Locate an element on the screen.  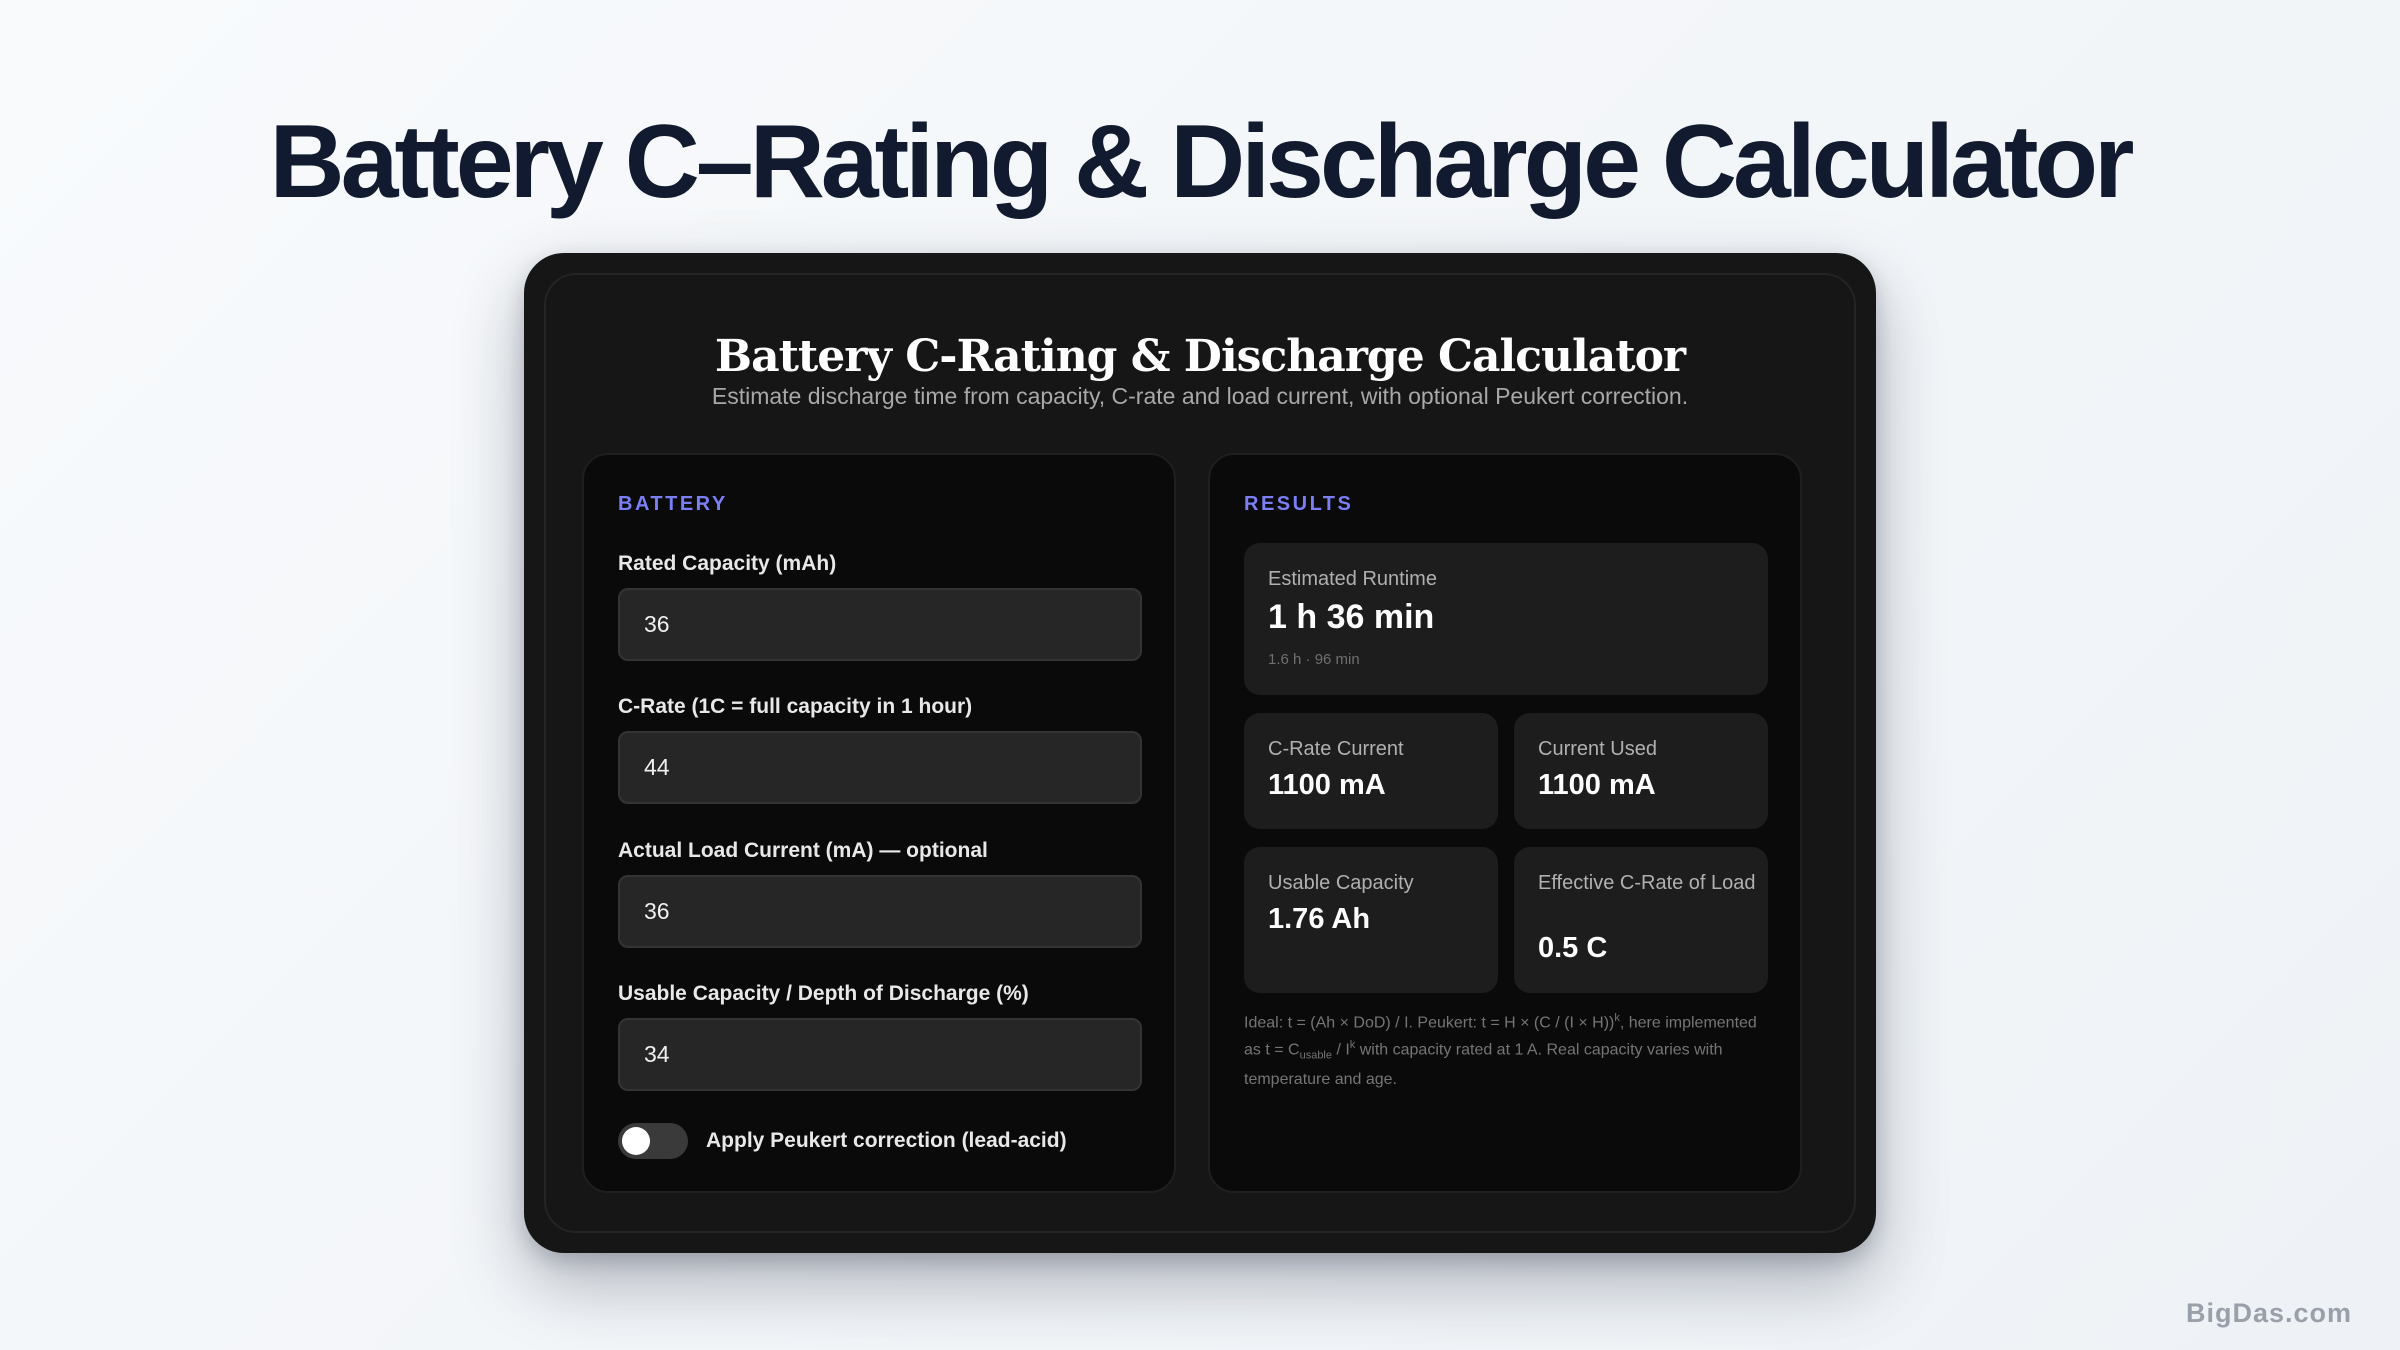
c-rate-input: 44 is located at coordinates (880, 767).